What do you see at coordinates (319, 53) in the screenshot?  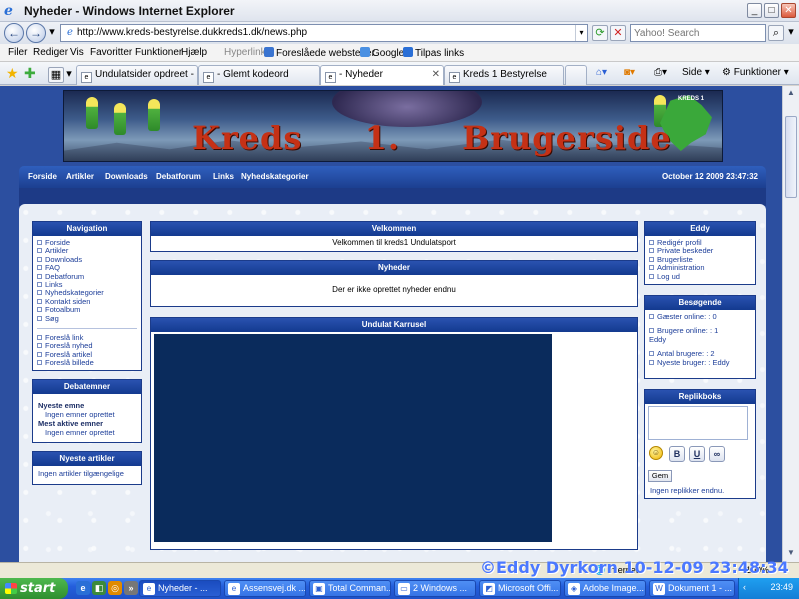 I see `suggested-sites-link: Foreslåede websteder` at bounding box center [319, 53].